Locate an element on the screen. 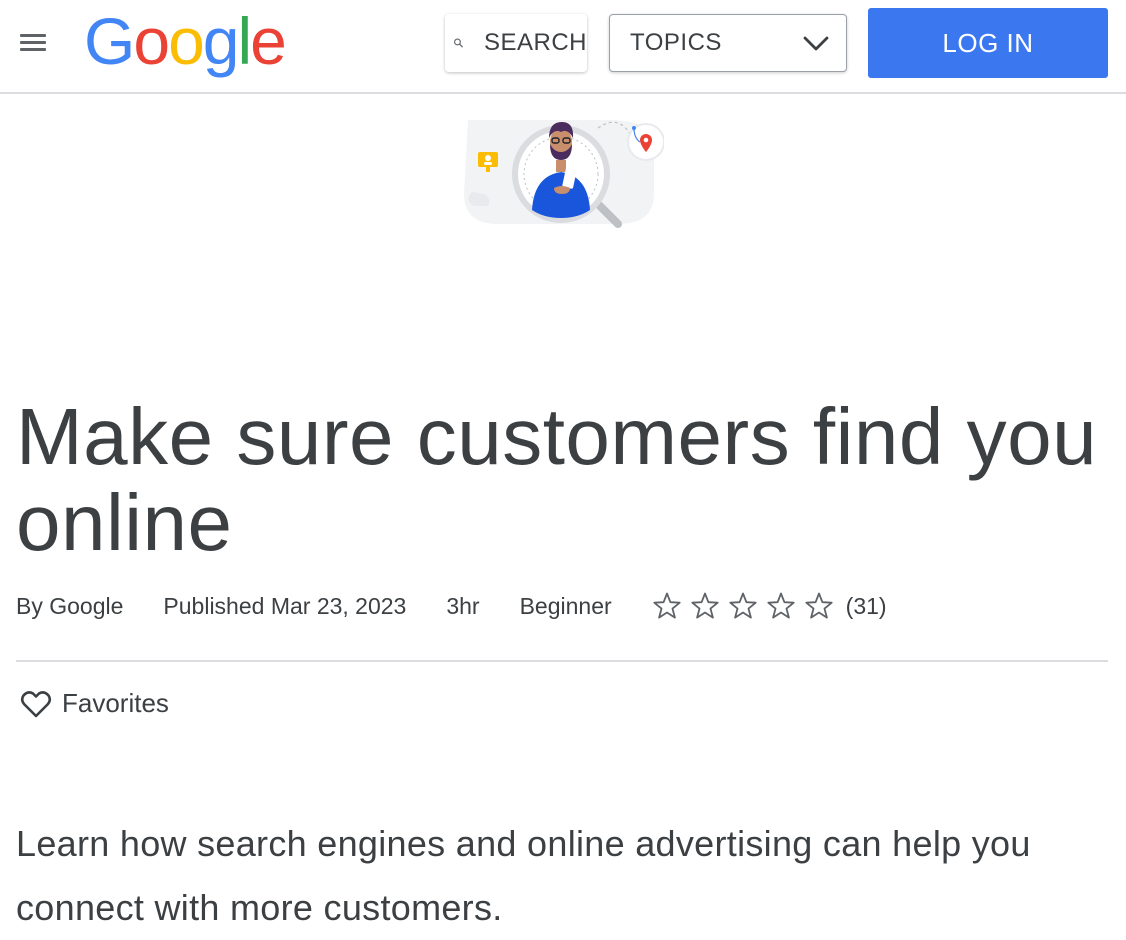  login-button: LOG IN is located at coordinates (988, 43).